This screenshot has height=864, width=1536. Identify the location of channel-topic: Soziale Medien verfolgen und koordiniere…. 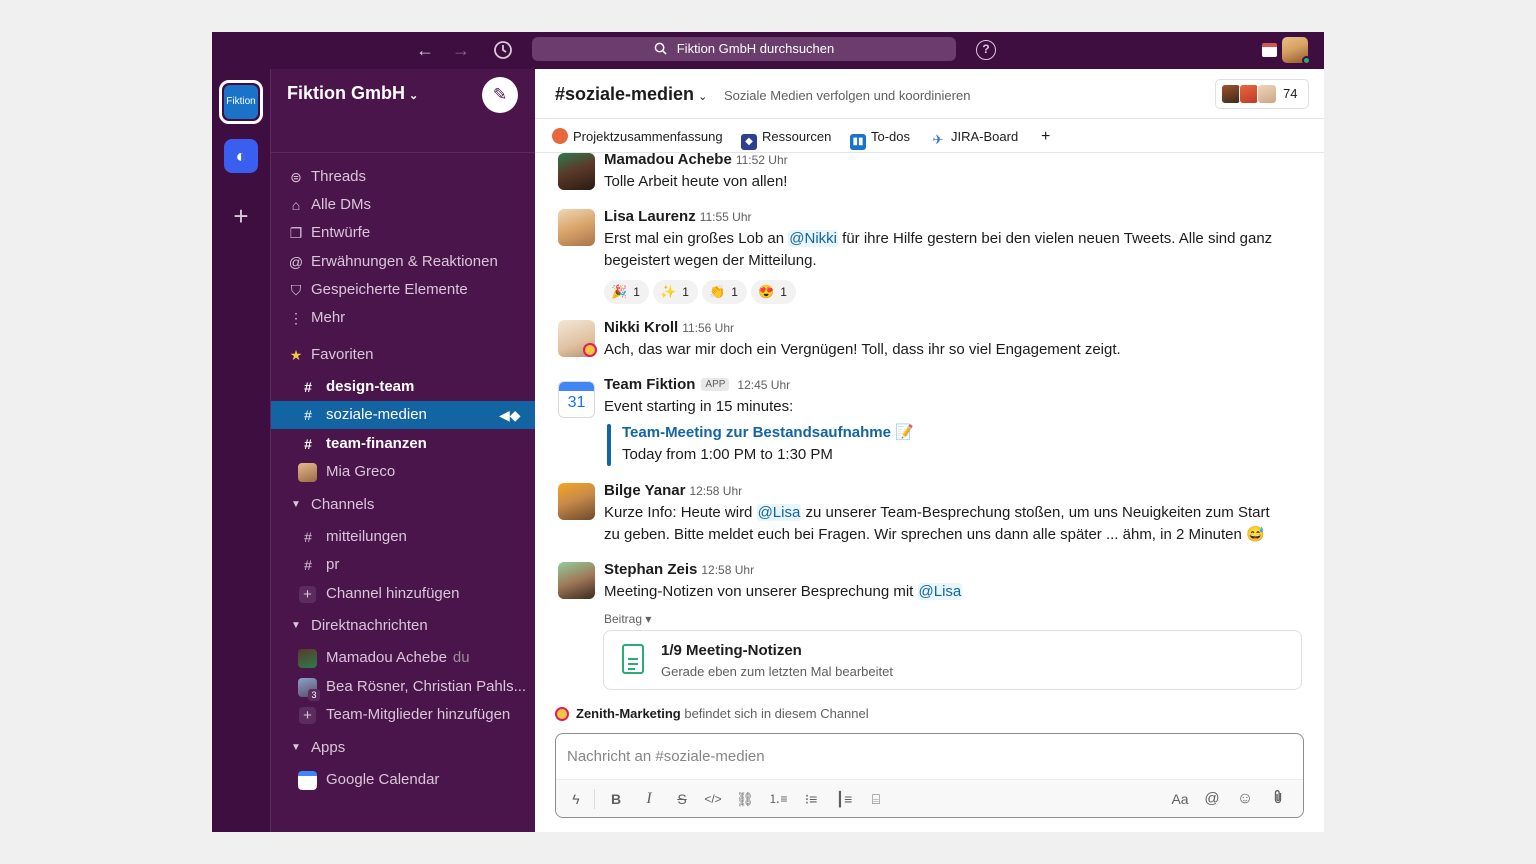
(847, 95).